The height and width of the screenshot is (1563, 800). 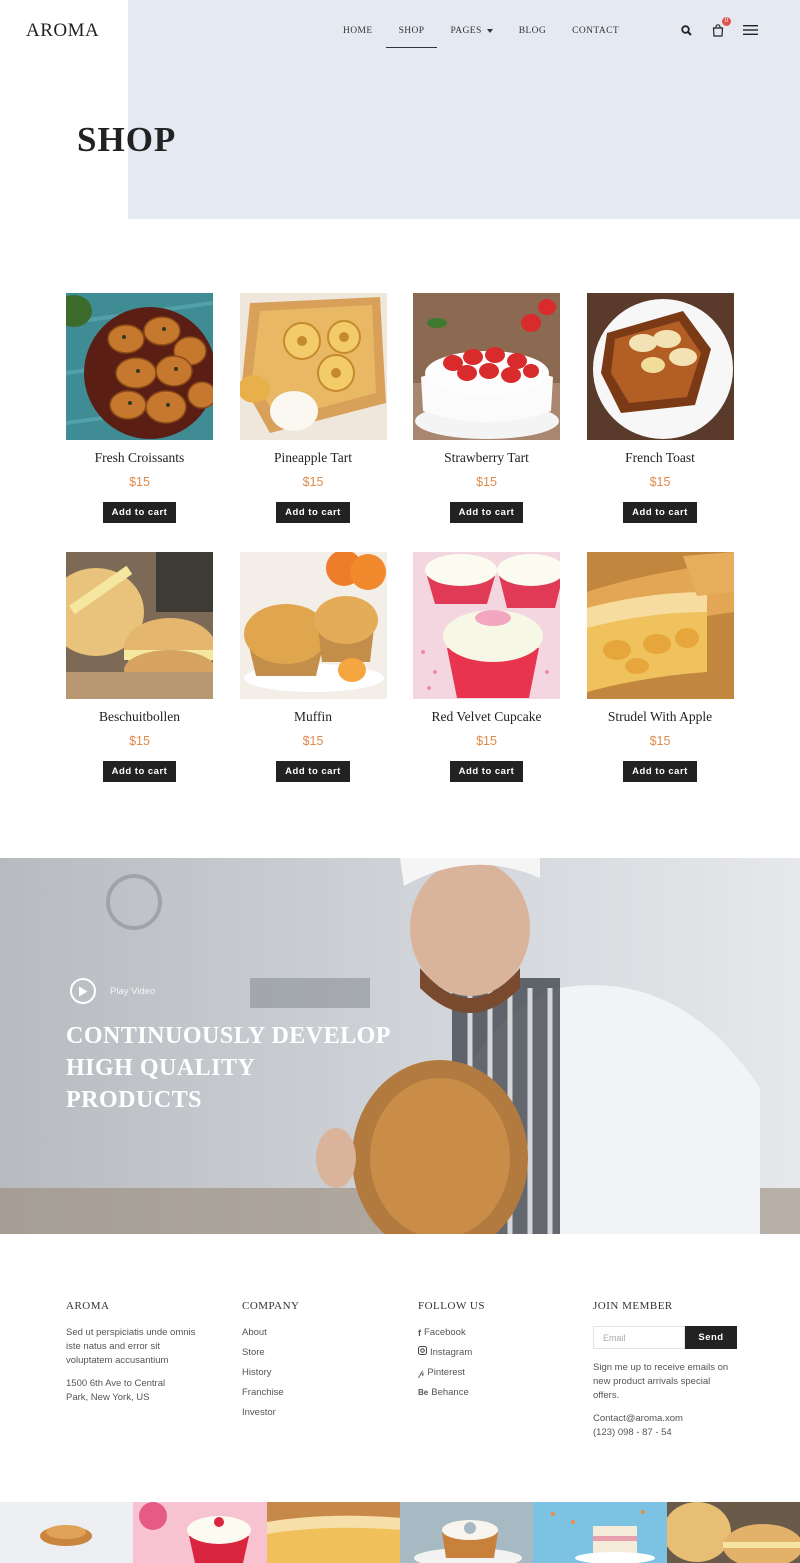 I want to click on main-nav: HOME SHOP PAGES BLOG CONTACT, so click(x=481, y=24).